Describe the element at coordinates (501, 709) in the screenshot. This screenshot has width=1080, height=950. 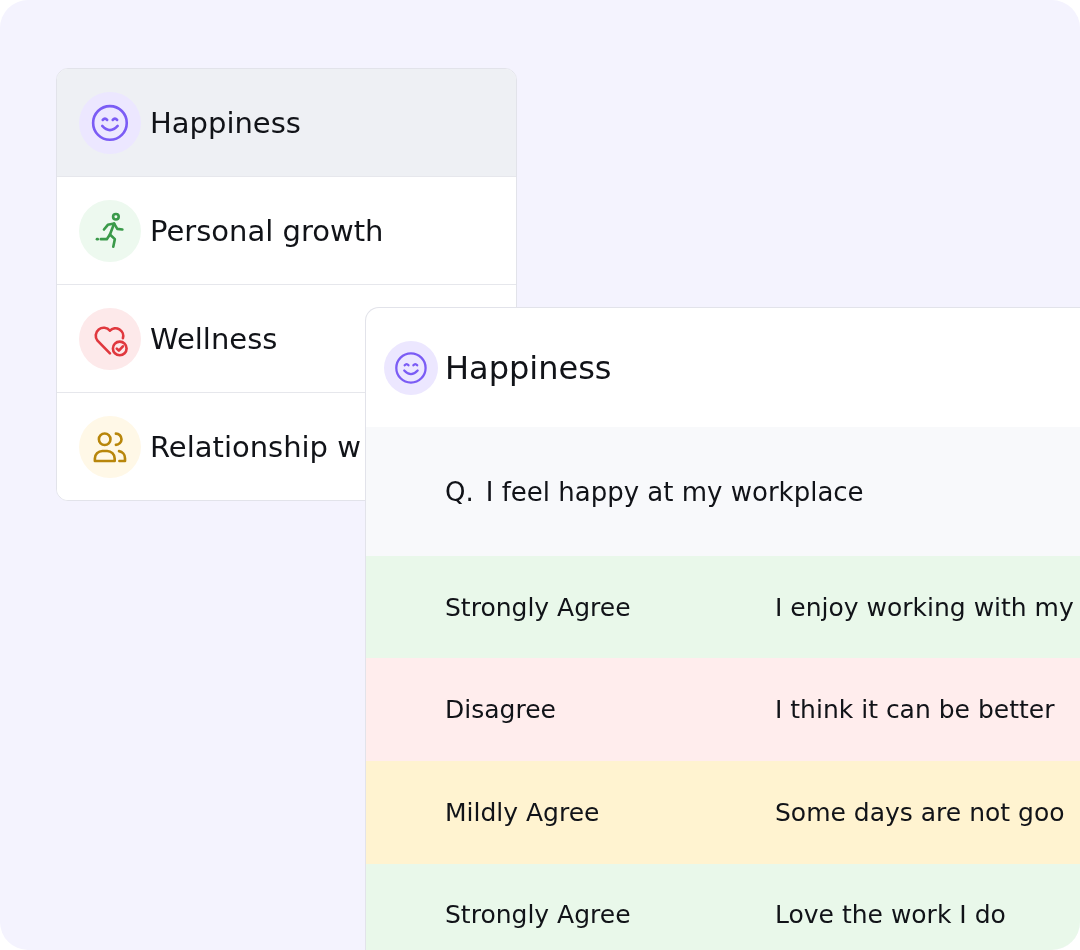
I see `response-answer: Disagree` at that location.